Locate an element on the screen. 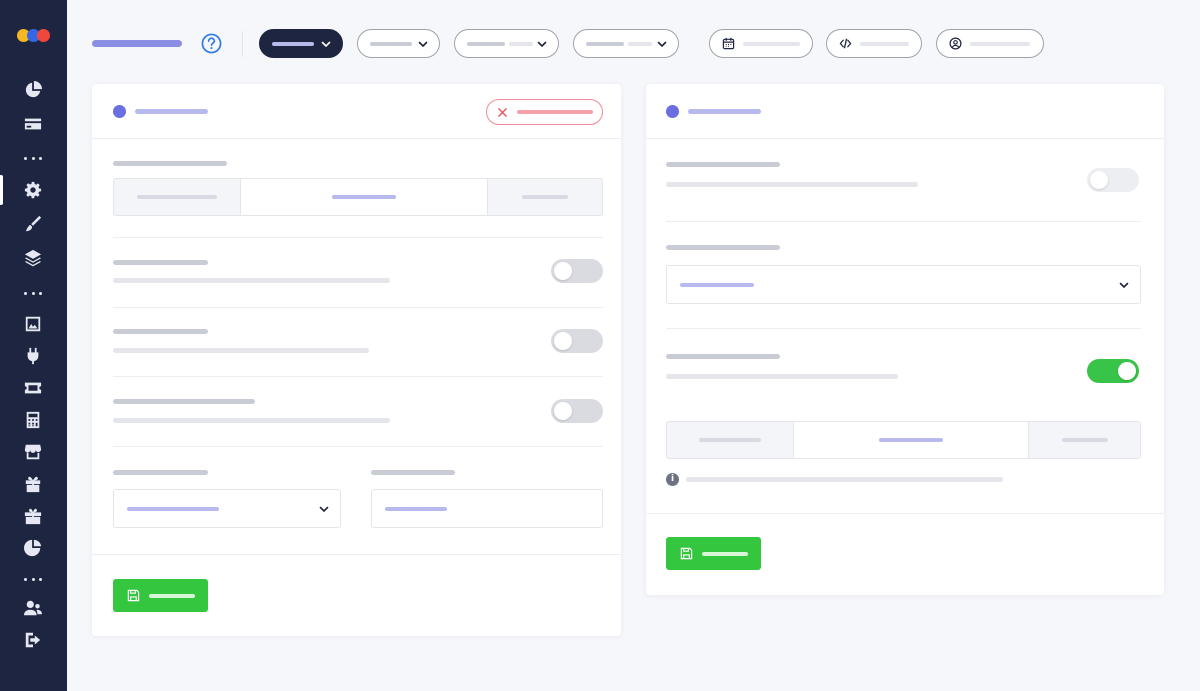 This screenshot has width=1200, height=691. gear-icon is located at coordinates (33, 190).